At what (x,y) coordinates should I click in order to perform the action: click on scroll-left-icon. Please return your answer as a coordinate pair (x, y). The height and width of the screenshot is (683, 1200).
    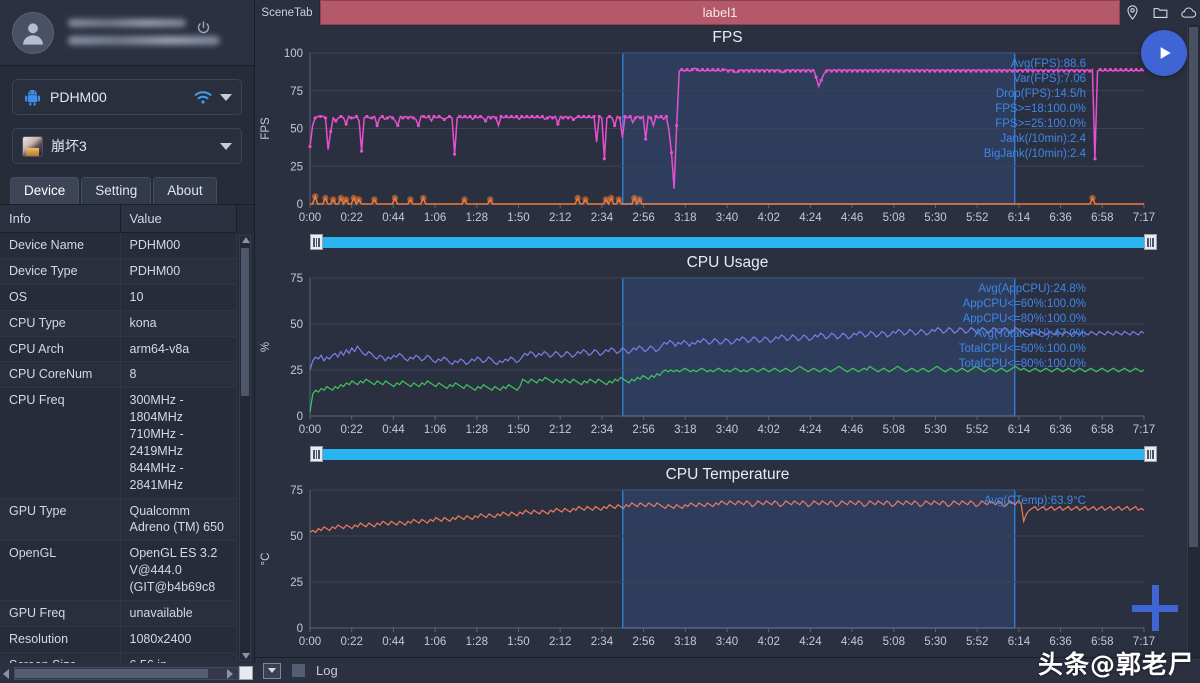
    Looking at the image, I should click on (6, 674).